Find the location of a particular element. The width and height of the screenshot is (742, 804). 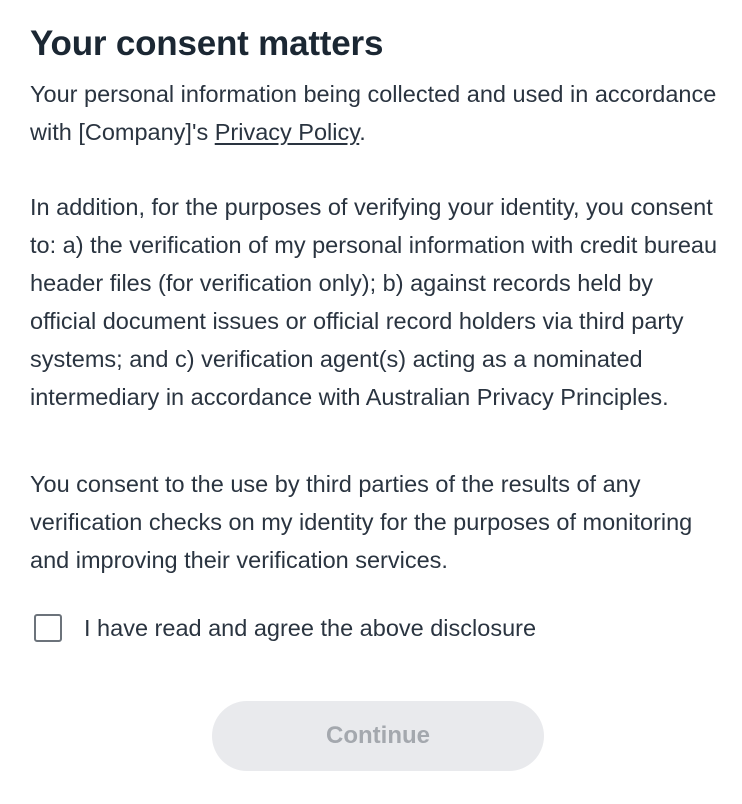

continue-button: Continue is located at coordinates (378, 736).